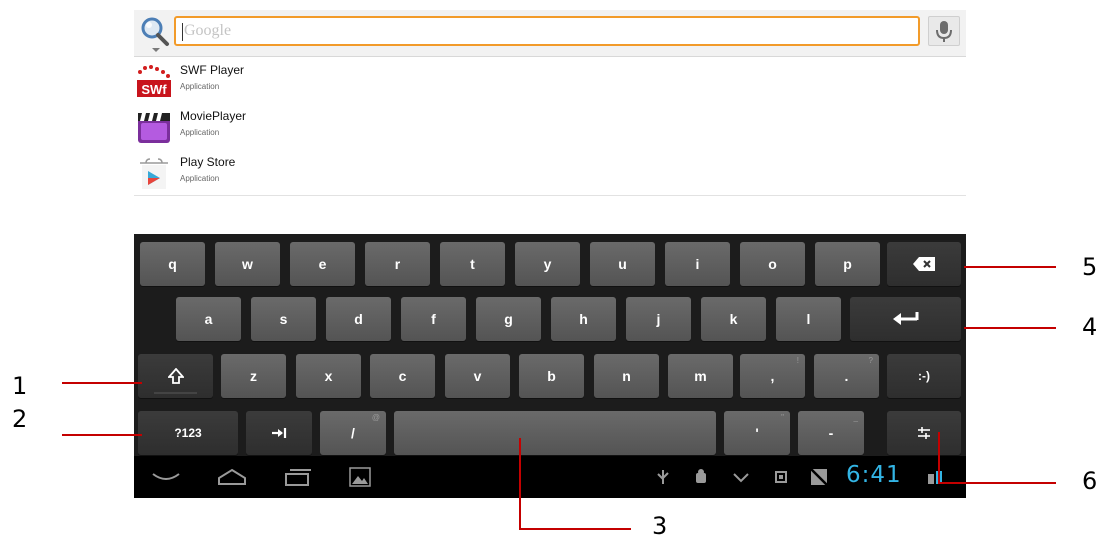 Image resolution: width=1106 pixels, height=545 pixels. Describe the element at coordinates (1090, 327) in the screenshot. I see `callout-label-4: 4` at that location.